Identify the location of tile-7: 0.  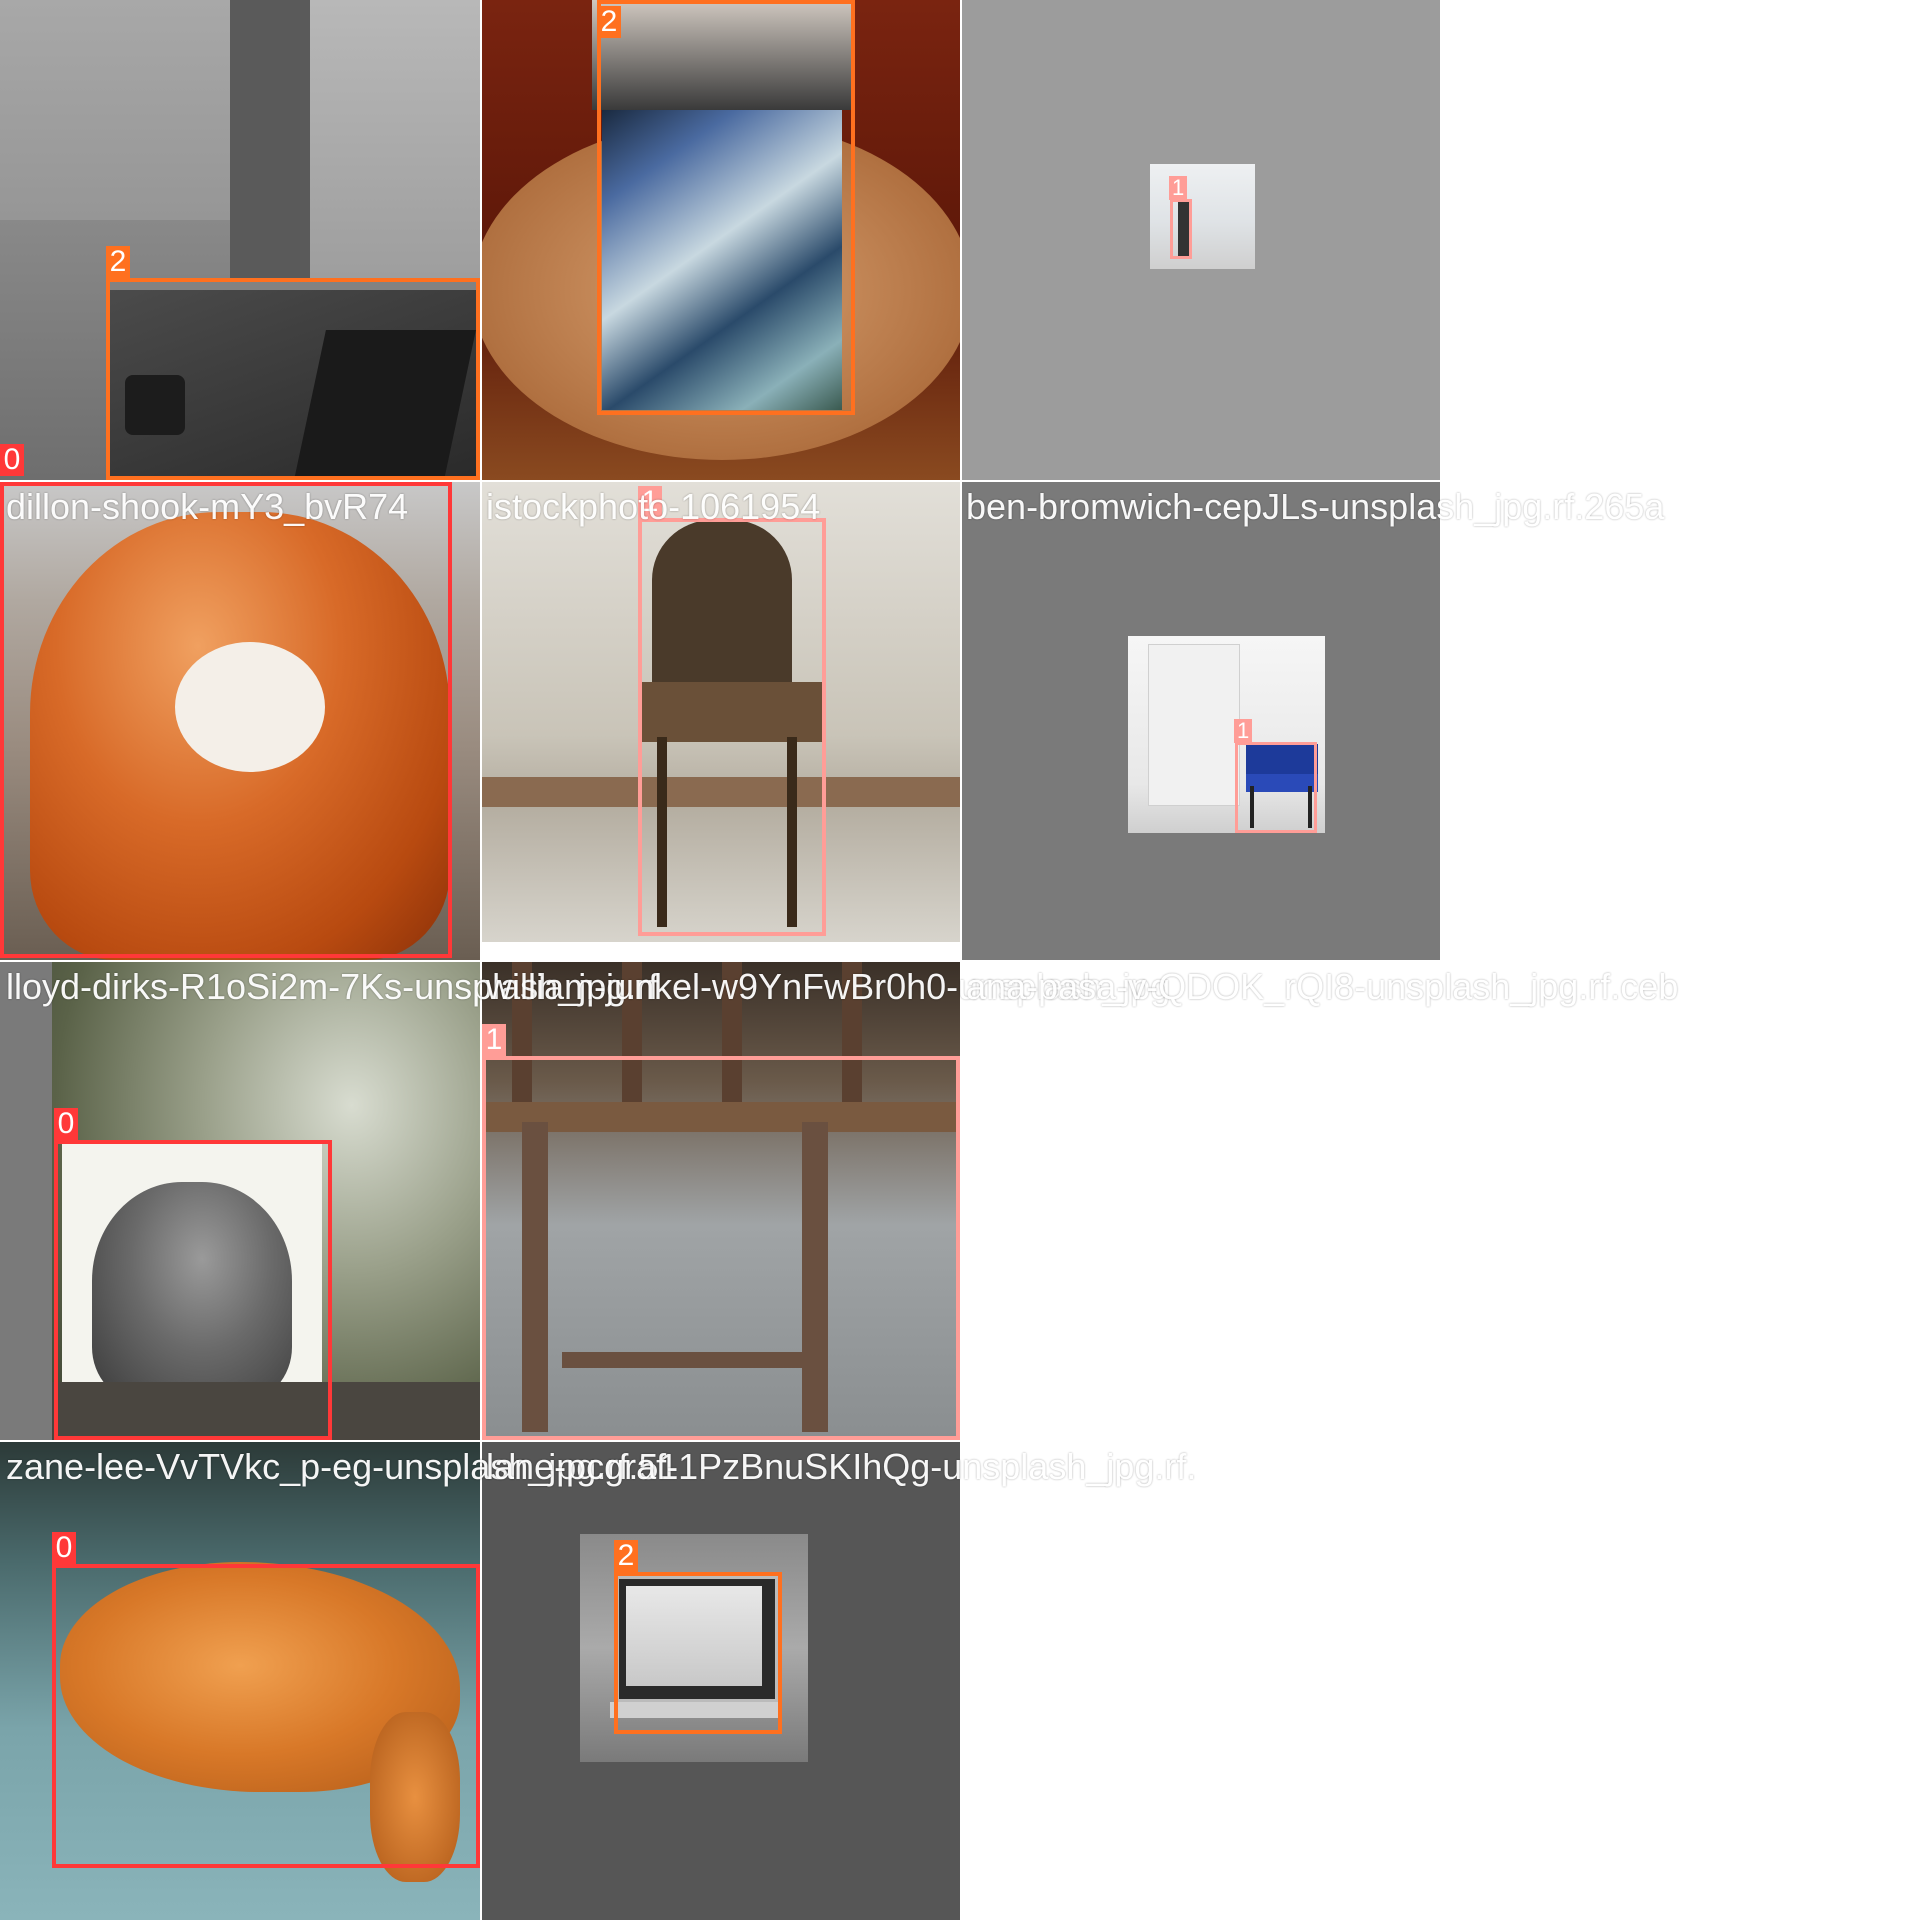
(240, 1201).